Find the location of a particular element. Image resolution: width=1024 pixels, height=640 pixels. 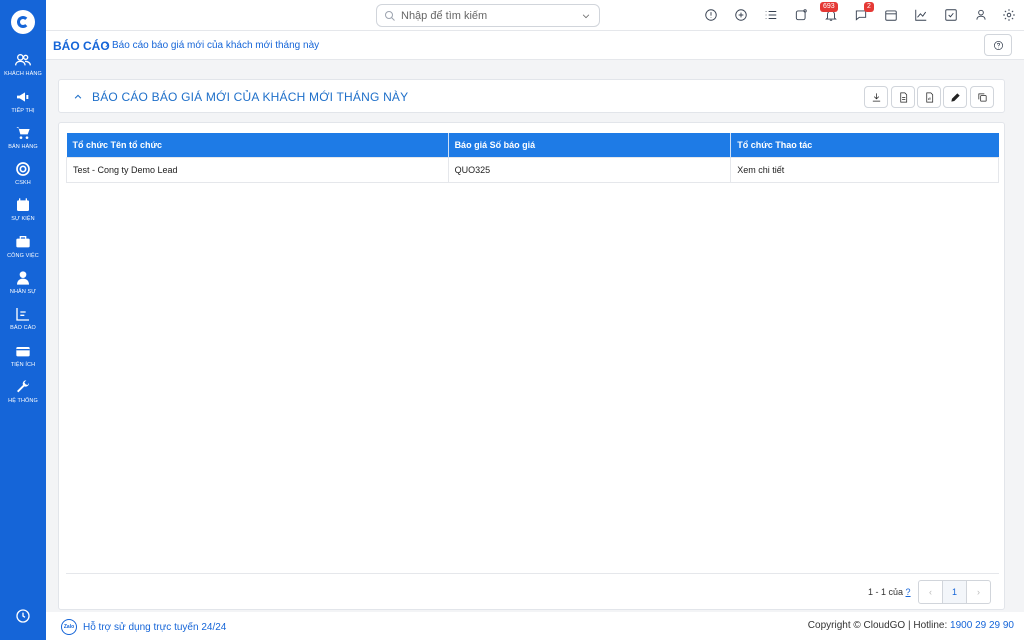

sidebar-item-label: HỆ THỐNG is located at coordinates (23, 401).